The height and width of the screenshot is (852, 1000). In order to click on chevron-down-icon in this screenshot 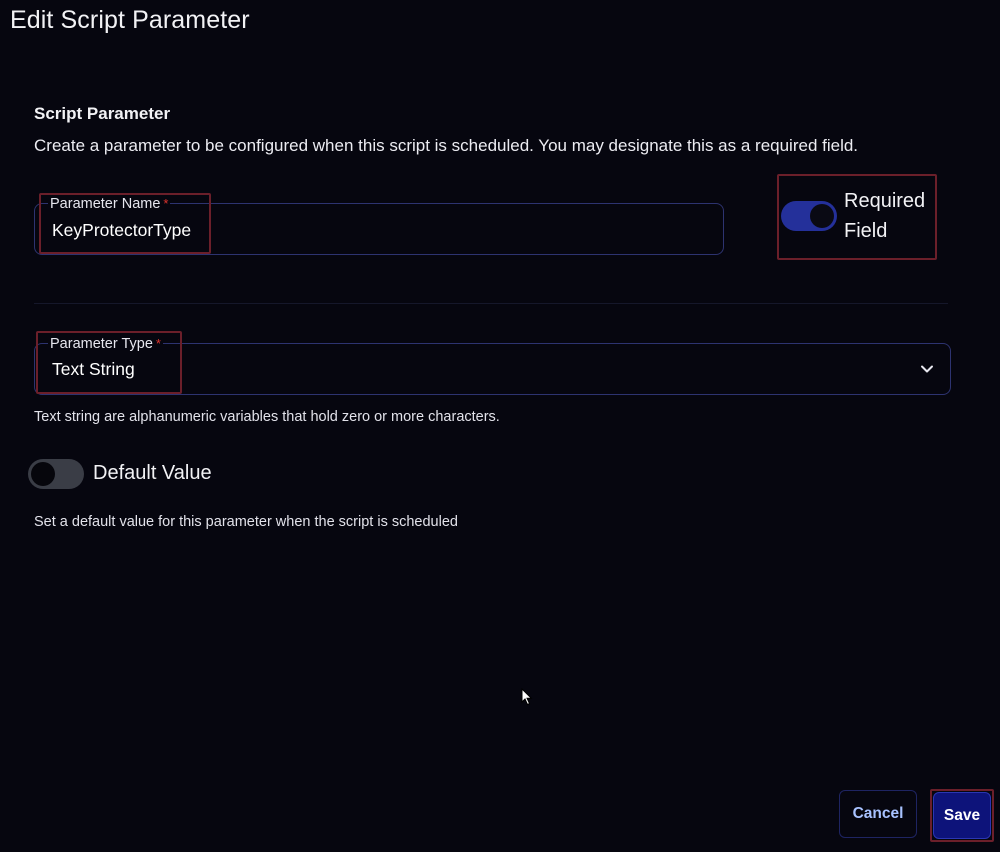, I will do `click(927, 369)`.